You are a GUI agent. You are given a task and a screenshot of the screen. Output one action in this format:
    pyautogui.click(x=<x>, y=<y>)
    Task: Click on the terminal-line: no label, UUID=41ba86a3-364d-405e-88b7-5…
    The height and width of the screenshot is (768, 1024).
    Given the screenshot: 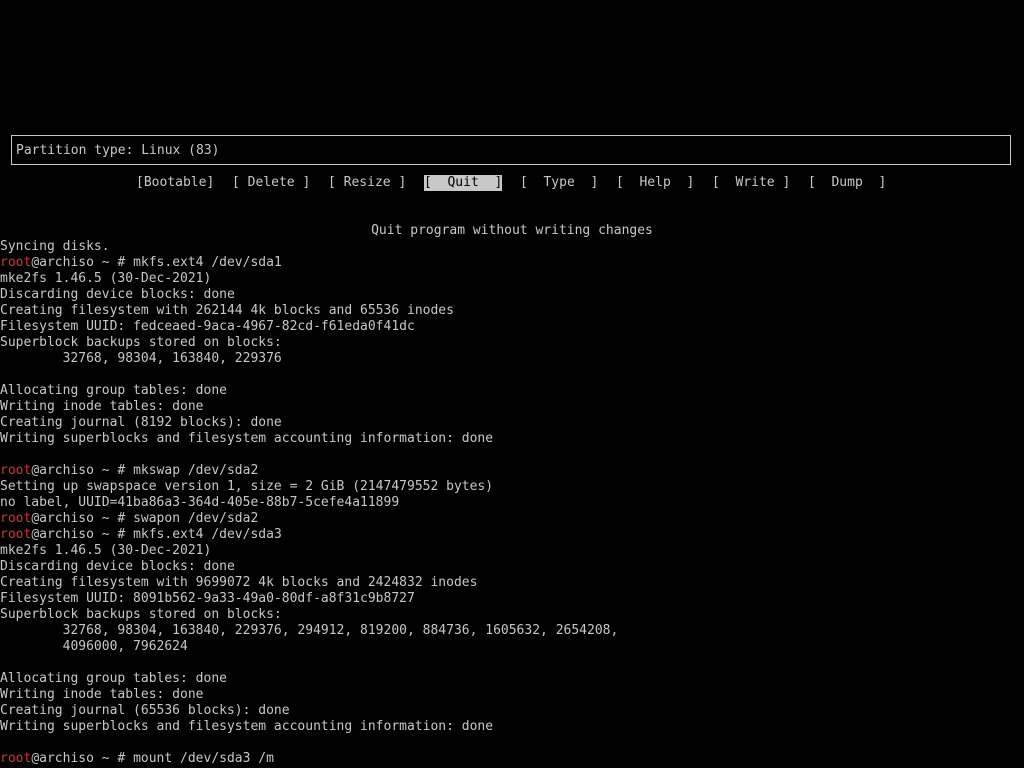 What is the action you would take?
    pyautogui.click(x=200, y=502)
    